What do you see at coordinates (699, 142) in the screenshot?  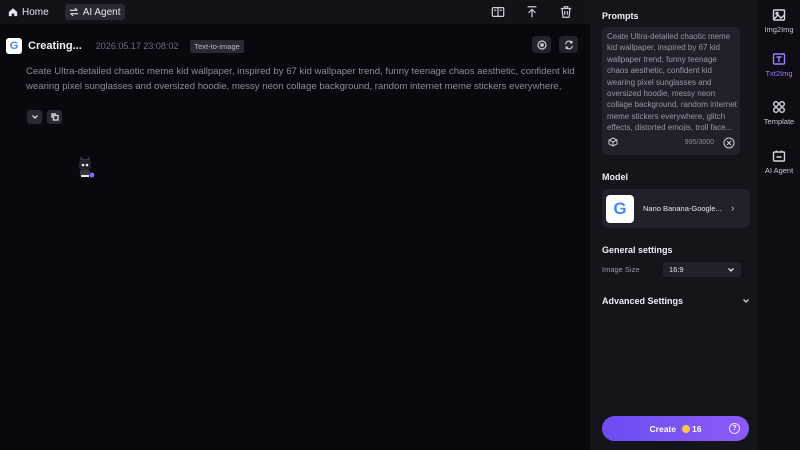 I see `char-count: 995/3000` at bounding box center [699, 142].